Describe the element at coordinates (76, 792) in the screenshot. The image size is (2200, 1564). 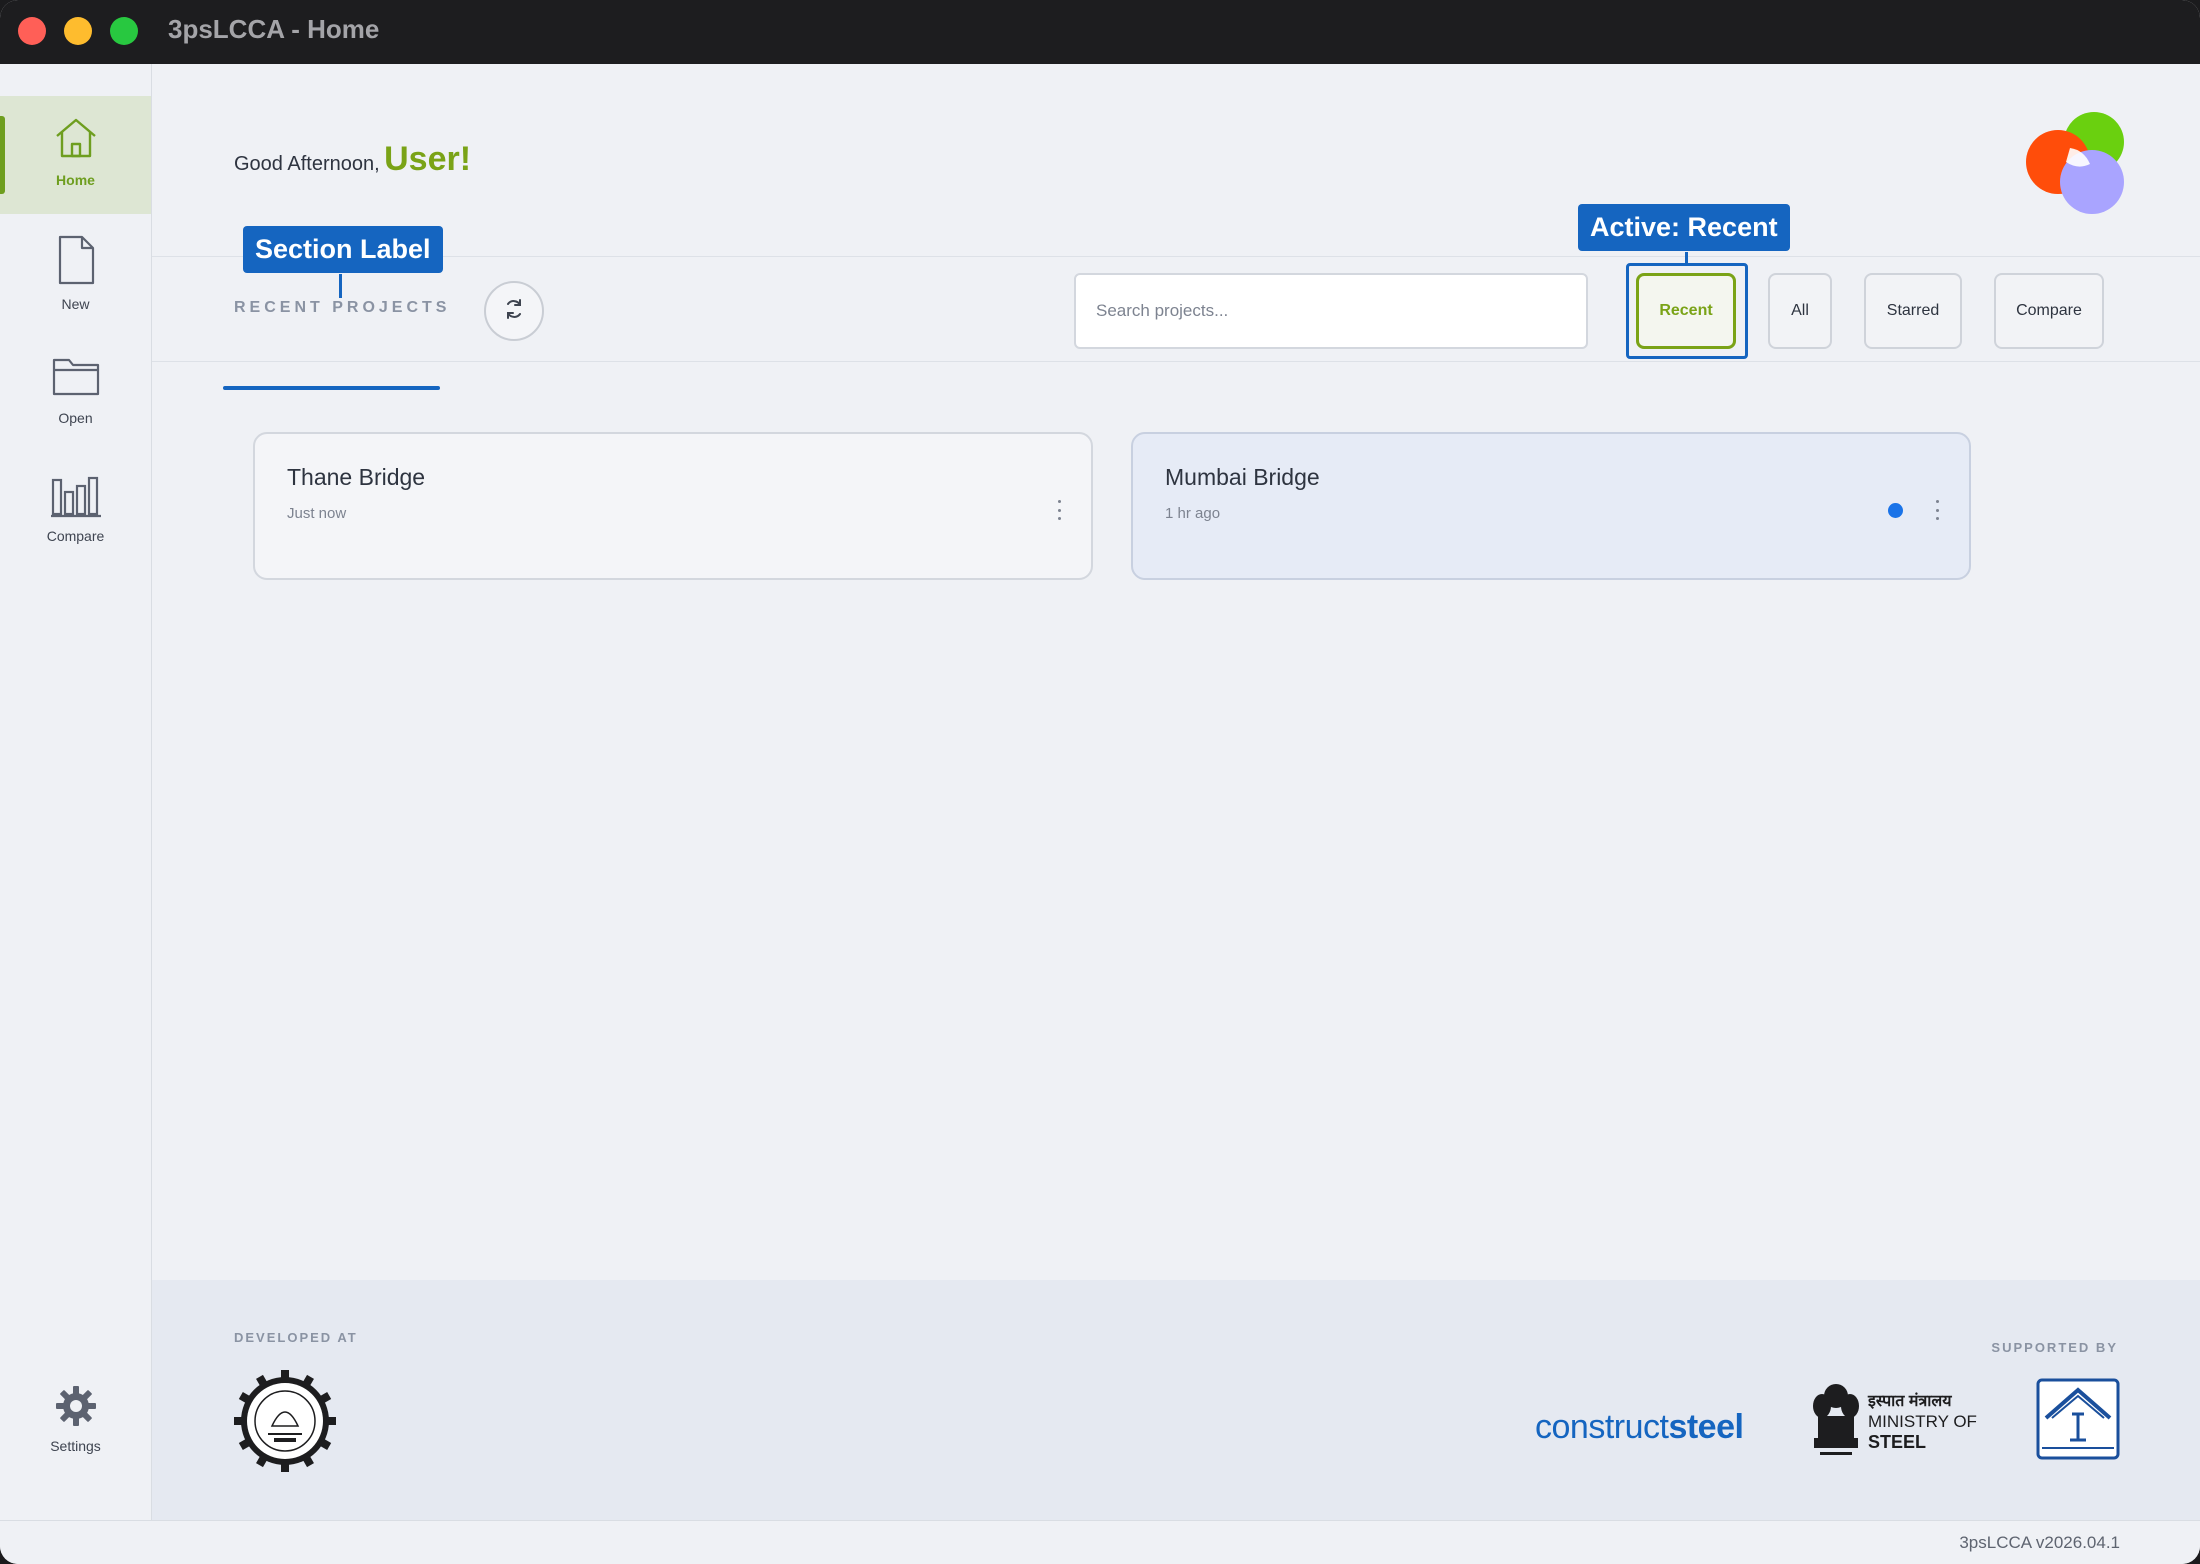
I see `sidebar: Home New Open Compare Settings` at that location.